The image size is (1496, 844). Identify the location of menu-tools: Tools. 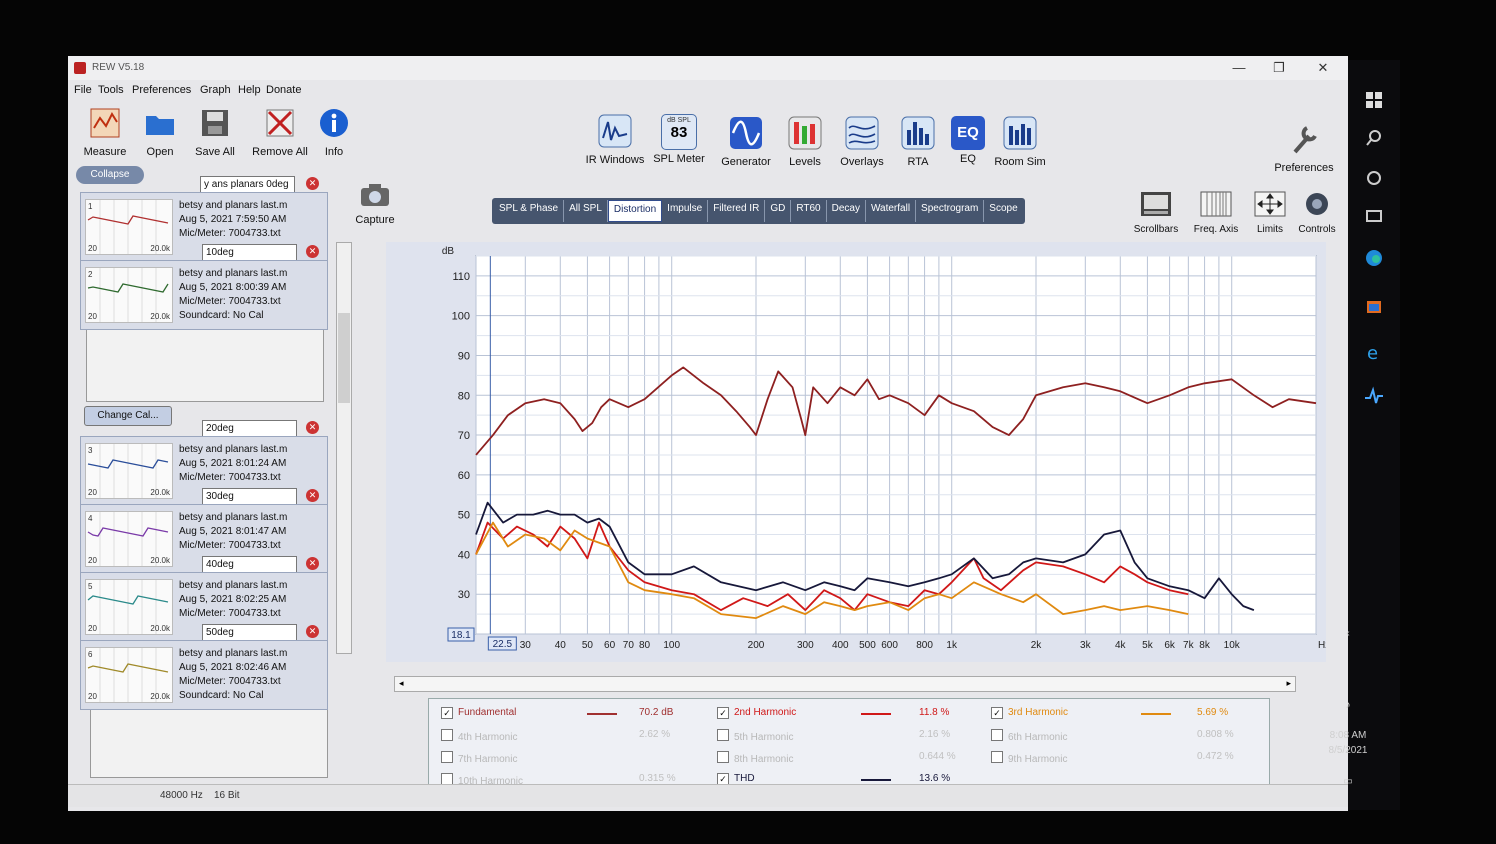
(111, 90).